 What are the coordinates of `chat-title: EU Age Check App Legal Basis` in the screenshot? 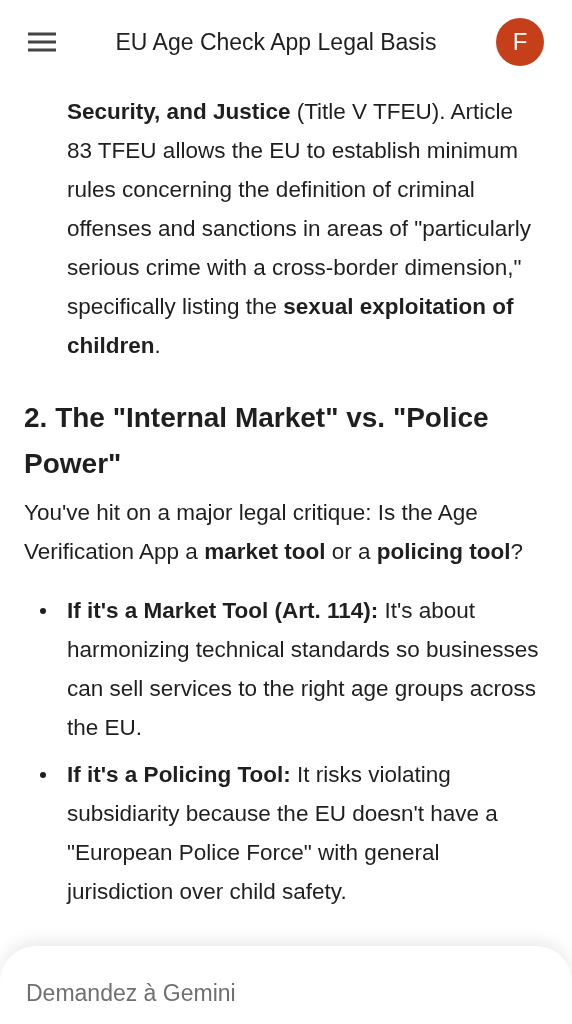 It's located at (276, 42).